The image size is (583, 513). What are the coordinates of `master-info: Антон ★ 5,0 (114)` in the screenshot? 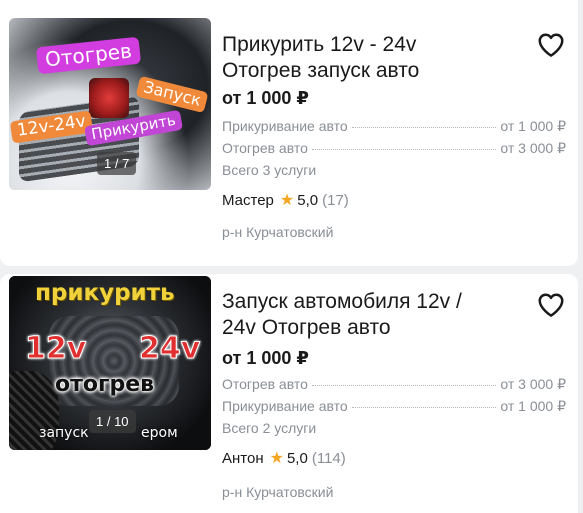 It's located at (284, 458).